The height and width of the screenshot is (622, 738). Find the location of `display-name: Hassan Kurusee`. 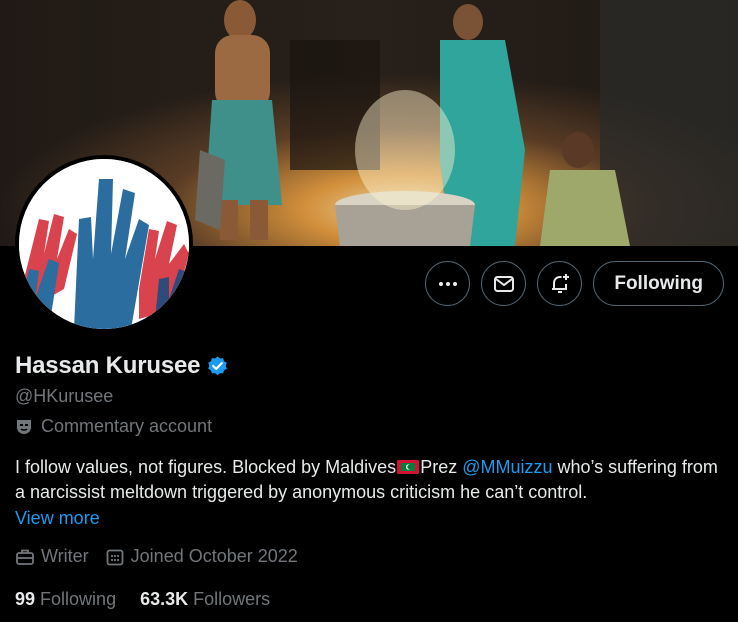

display-name: Hassan Kurusee is located at coordinates (108, 365).